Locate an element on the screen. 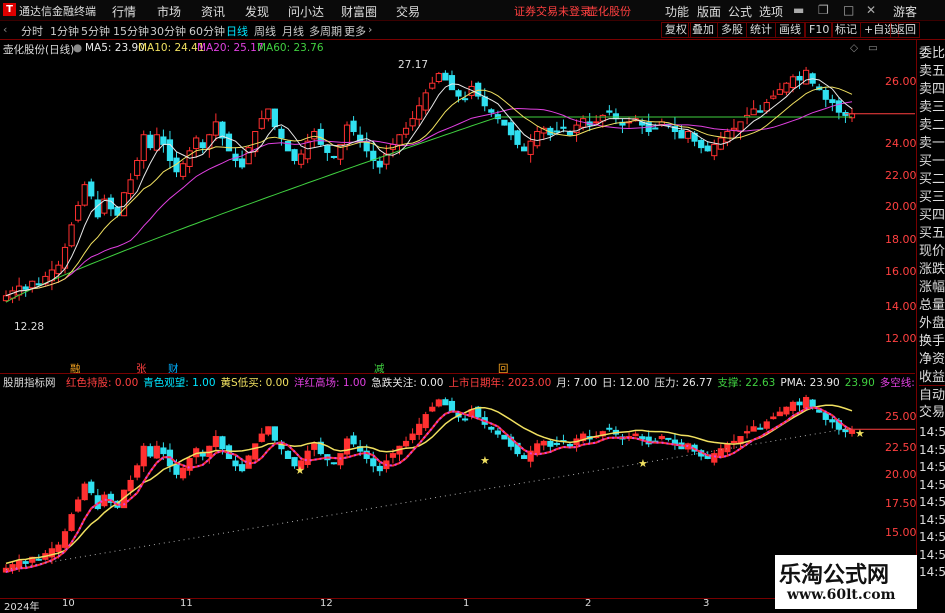  chevron-right-icon: › is located at coordinates (370, 29).